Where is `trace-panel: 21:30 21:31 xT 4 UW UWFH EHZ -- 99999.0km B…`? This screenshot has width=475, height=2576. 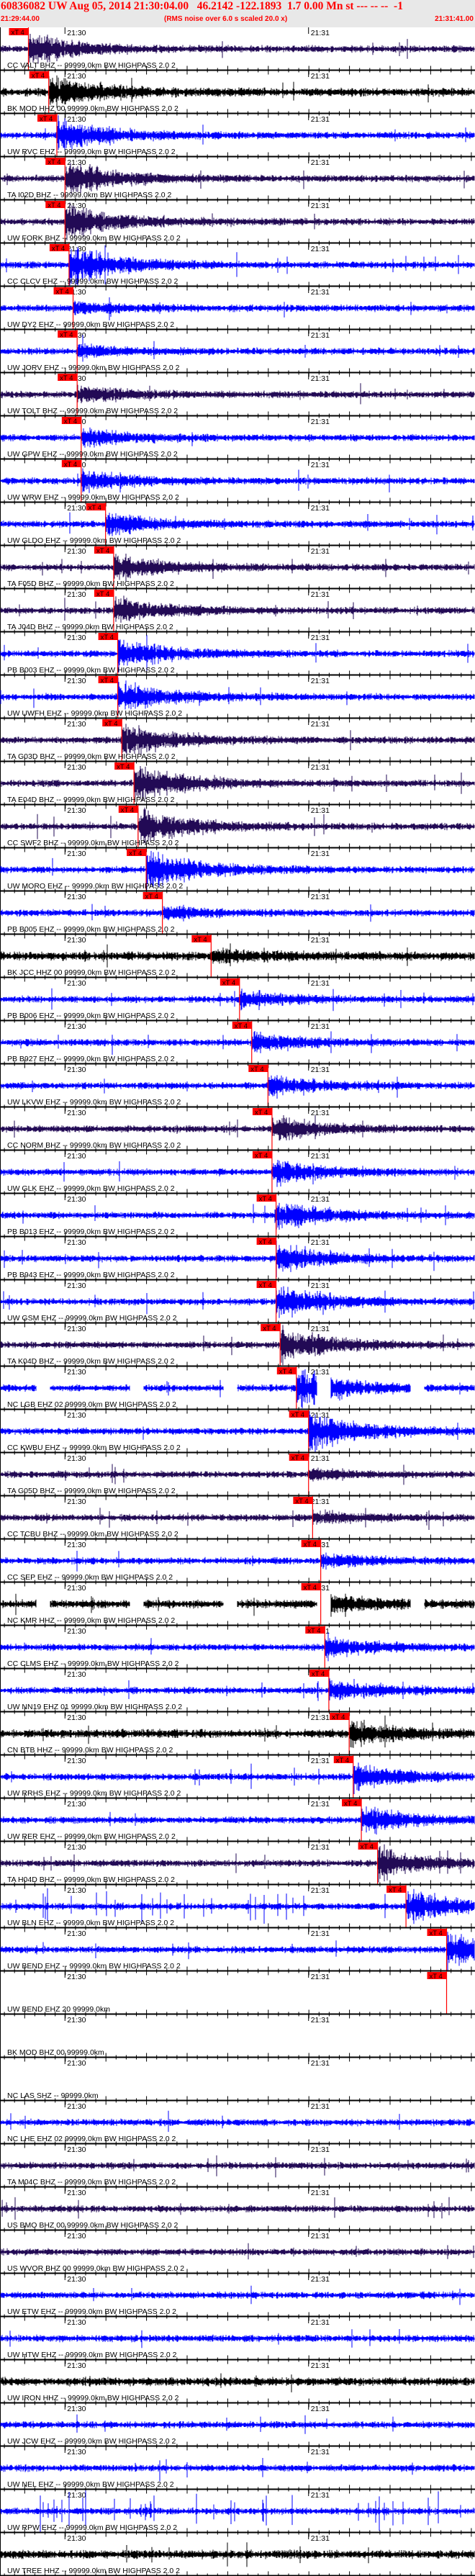
trace-panel: 21:30 21:31 xT 4 UW UWFH EHZ -- 99999.0km B… is located at coordinates (237, 699).